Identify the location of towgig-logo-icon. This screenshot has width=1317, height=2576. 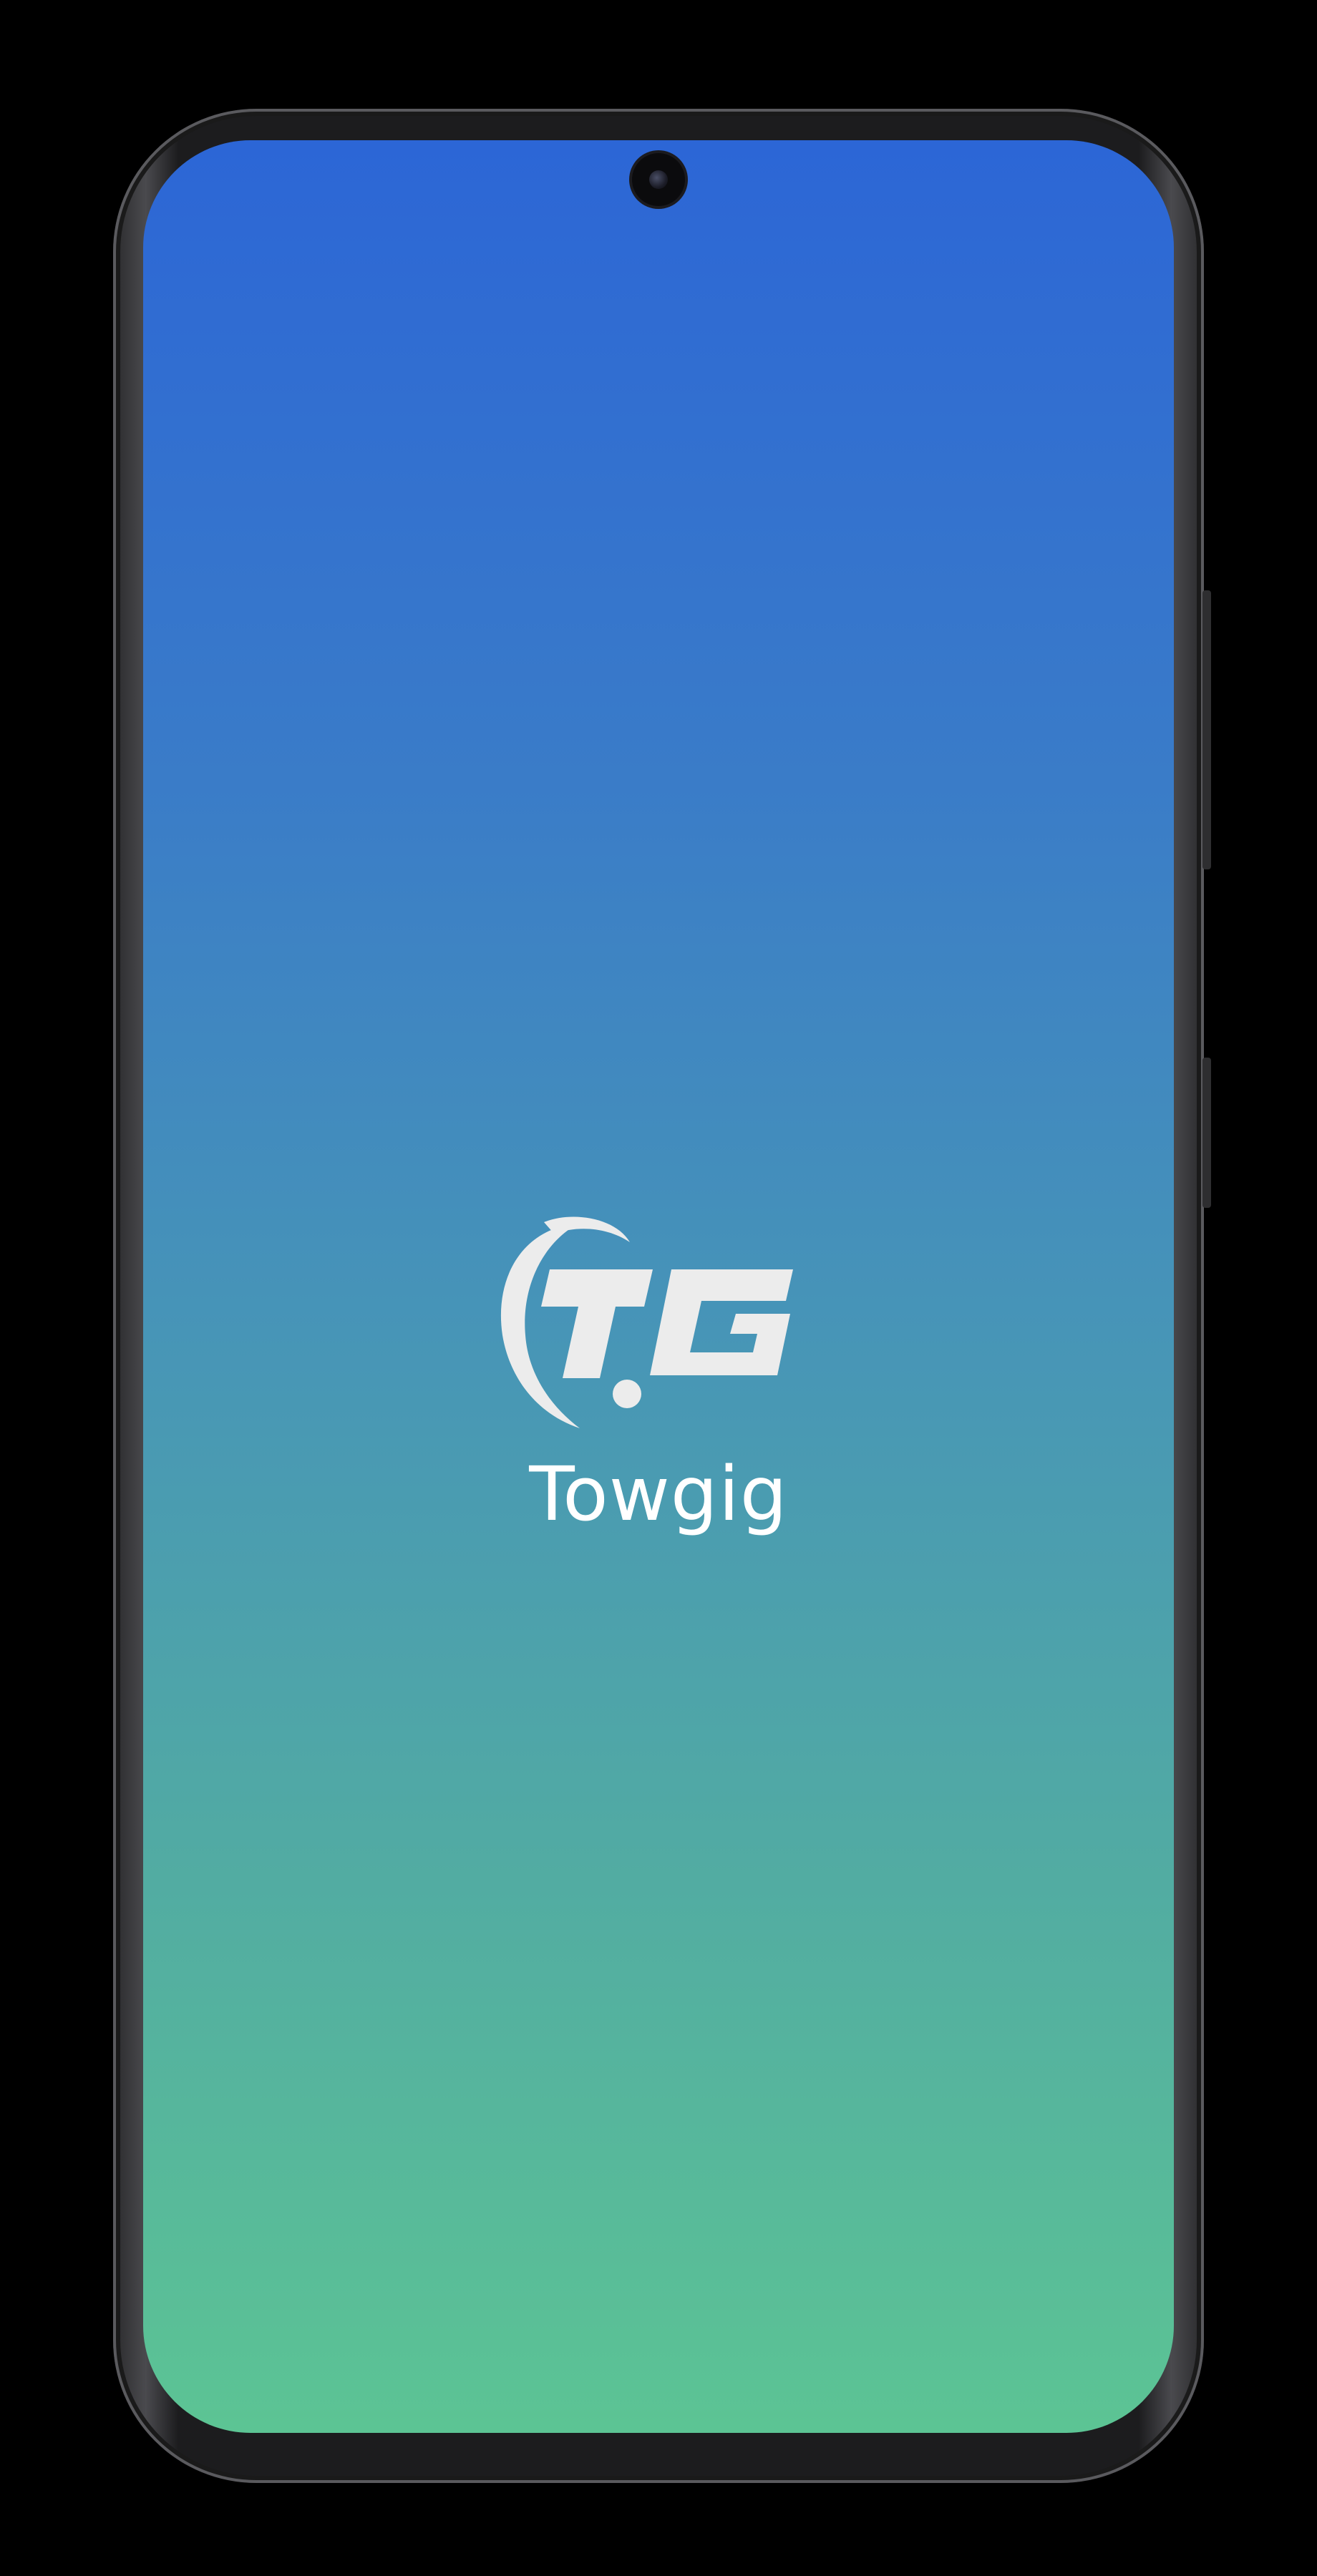
(646, 1322).